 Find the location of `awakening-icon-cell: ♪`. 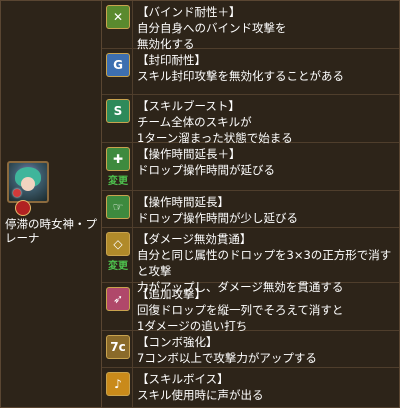

awakening-icon-cell: ♪ is located at coordinates (117, 387).